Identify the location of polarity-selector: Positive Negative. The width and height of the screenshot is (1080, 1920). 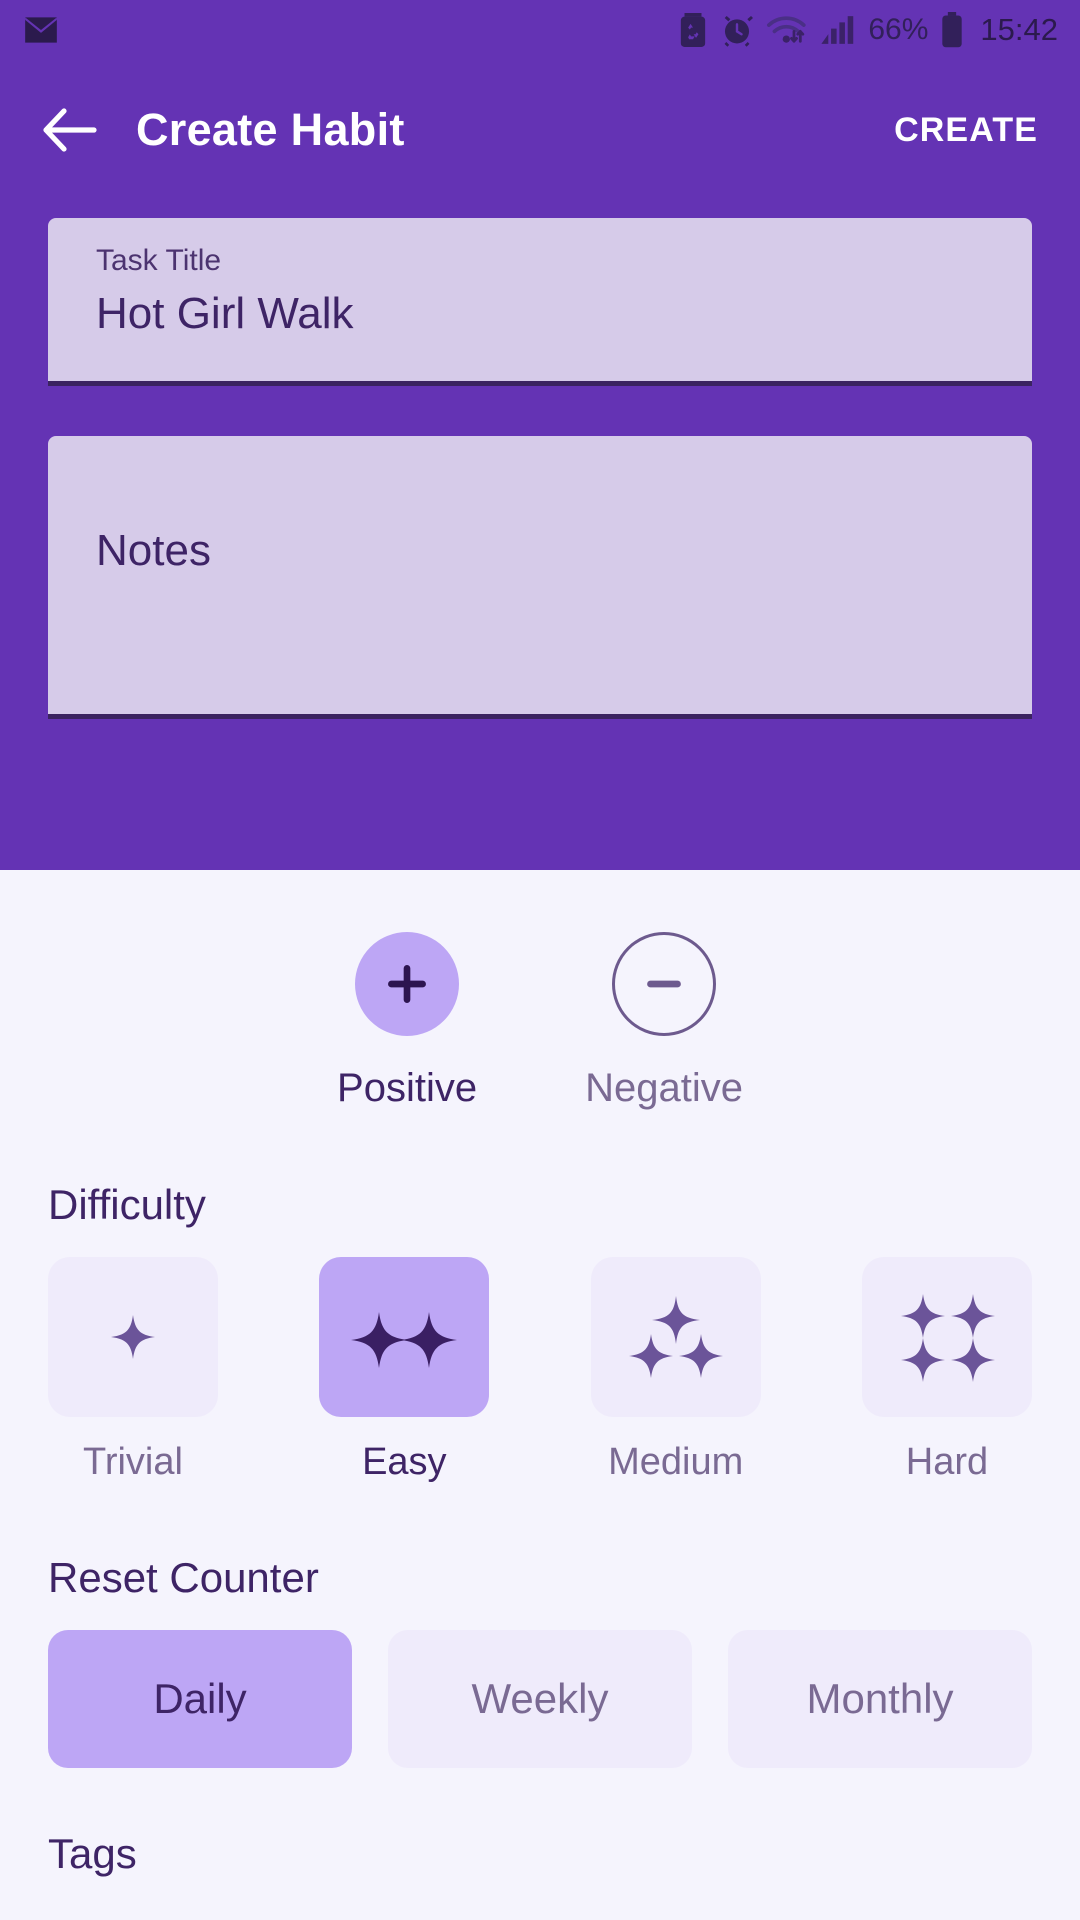
(540, 990).